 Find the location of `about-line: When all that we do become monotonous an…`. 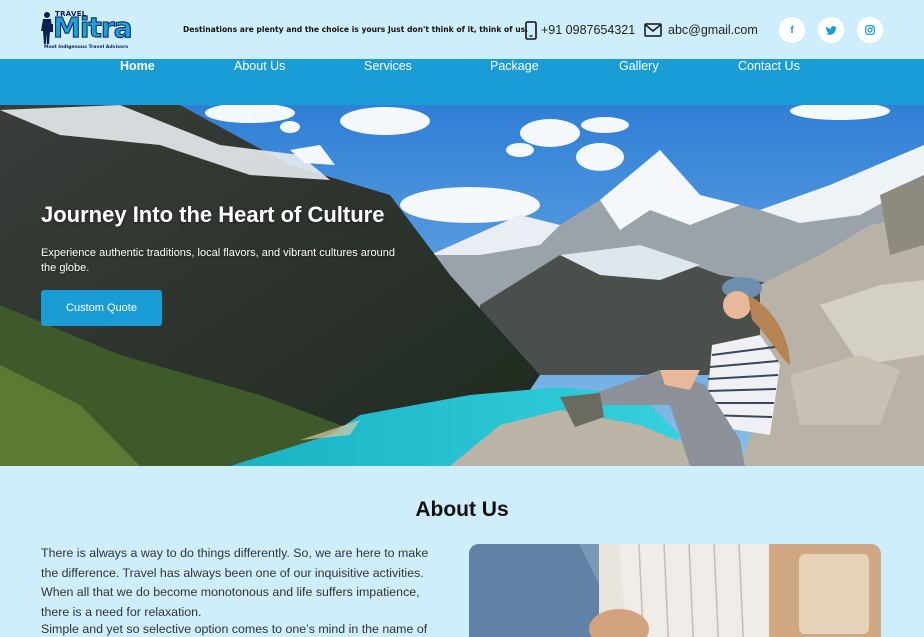

about-line: When all that we do become monotonous an… is located at coordinates (230, 592).